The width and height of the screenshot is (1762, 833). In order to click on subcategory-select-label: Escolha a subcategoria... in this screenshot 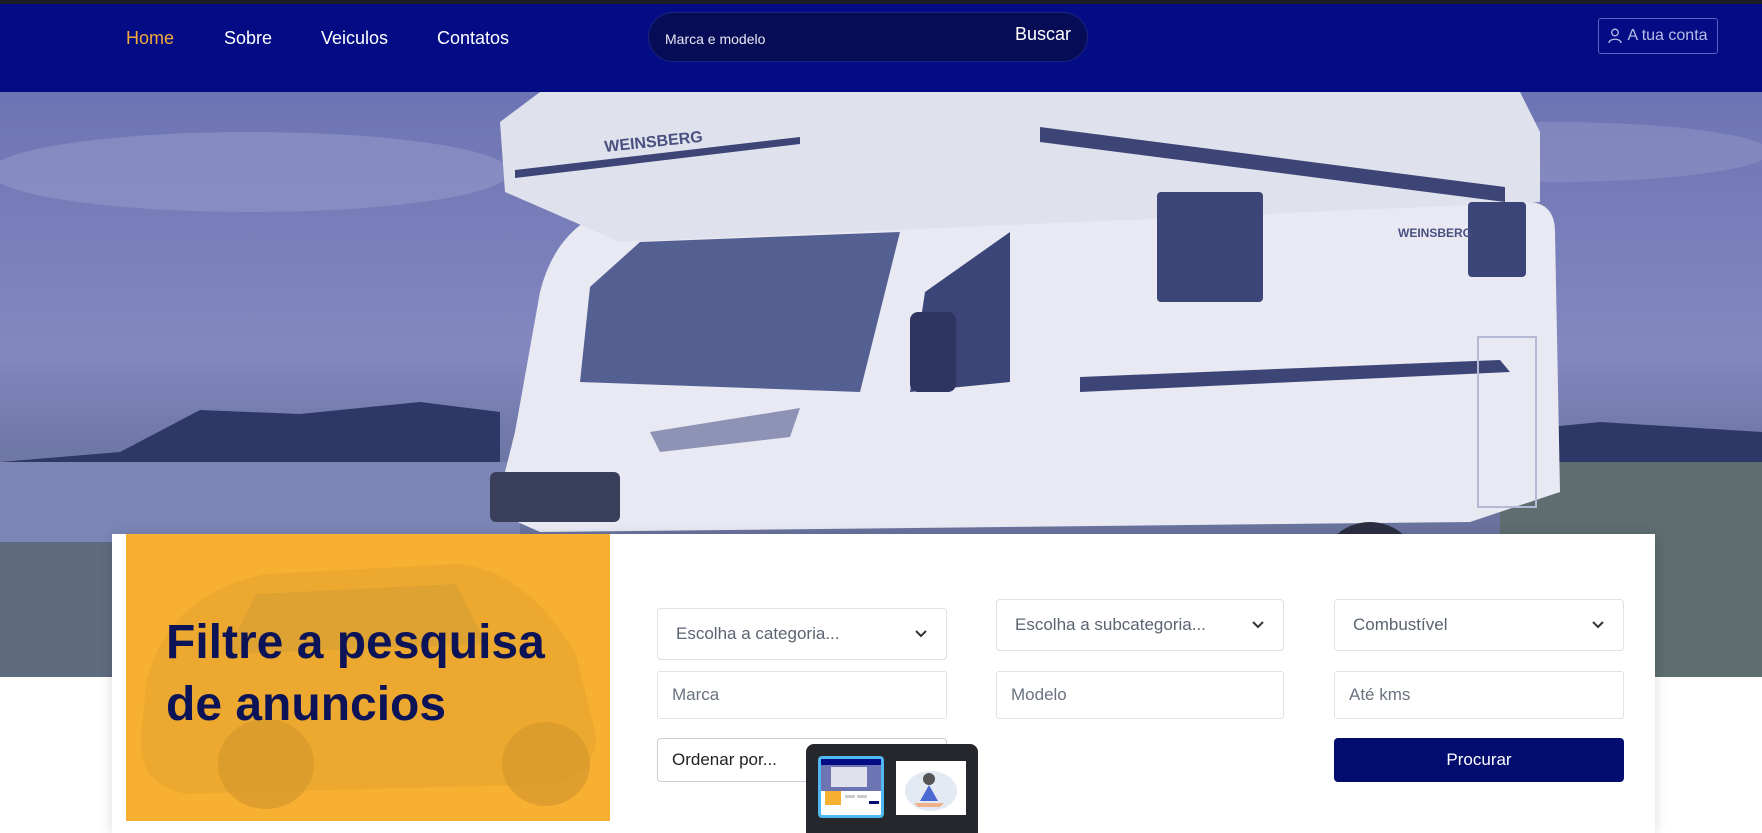, I will do `click(1110, 624)`.